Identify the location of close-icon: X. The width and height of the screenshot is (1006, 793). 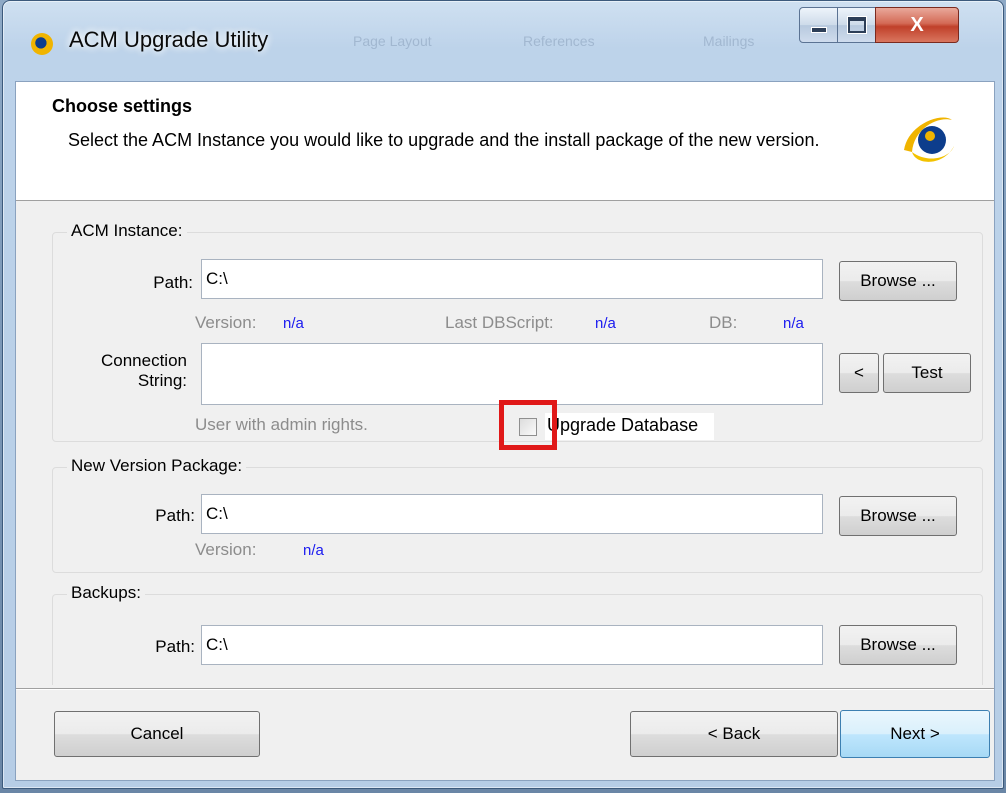
(917, 24).